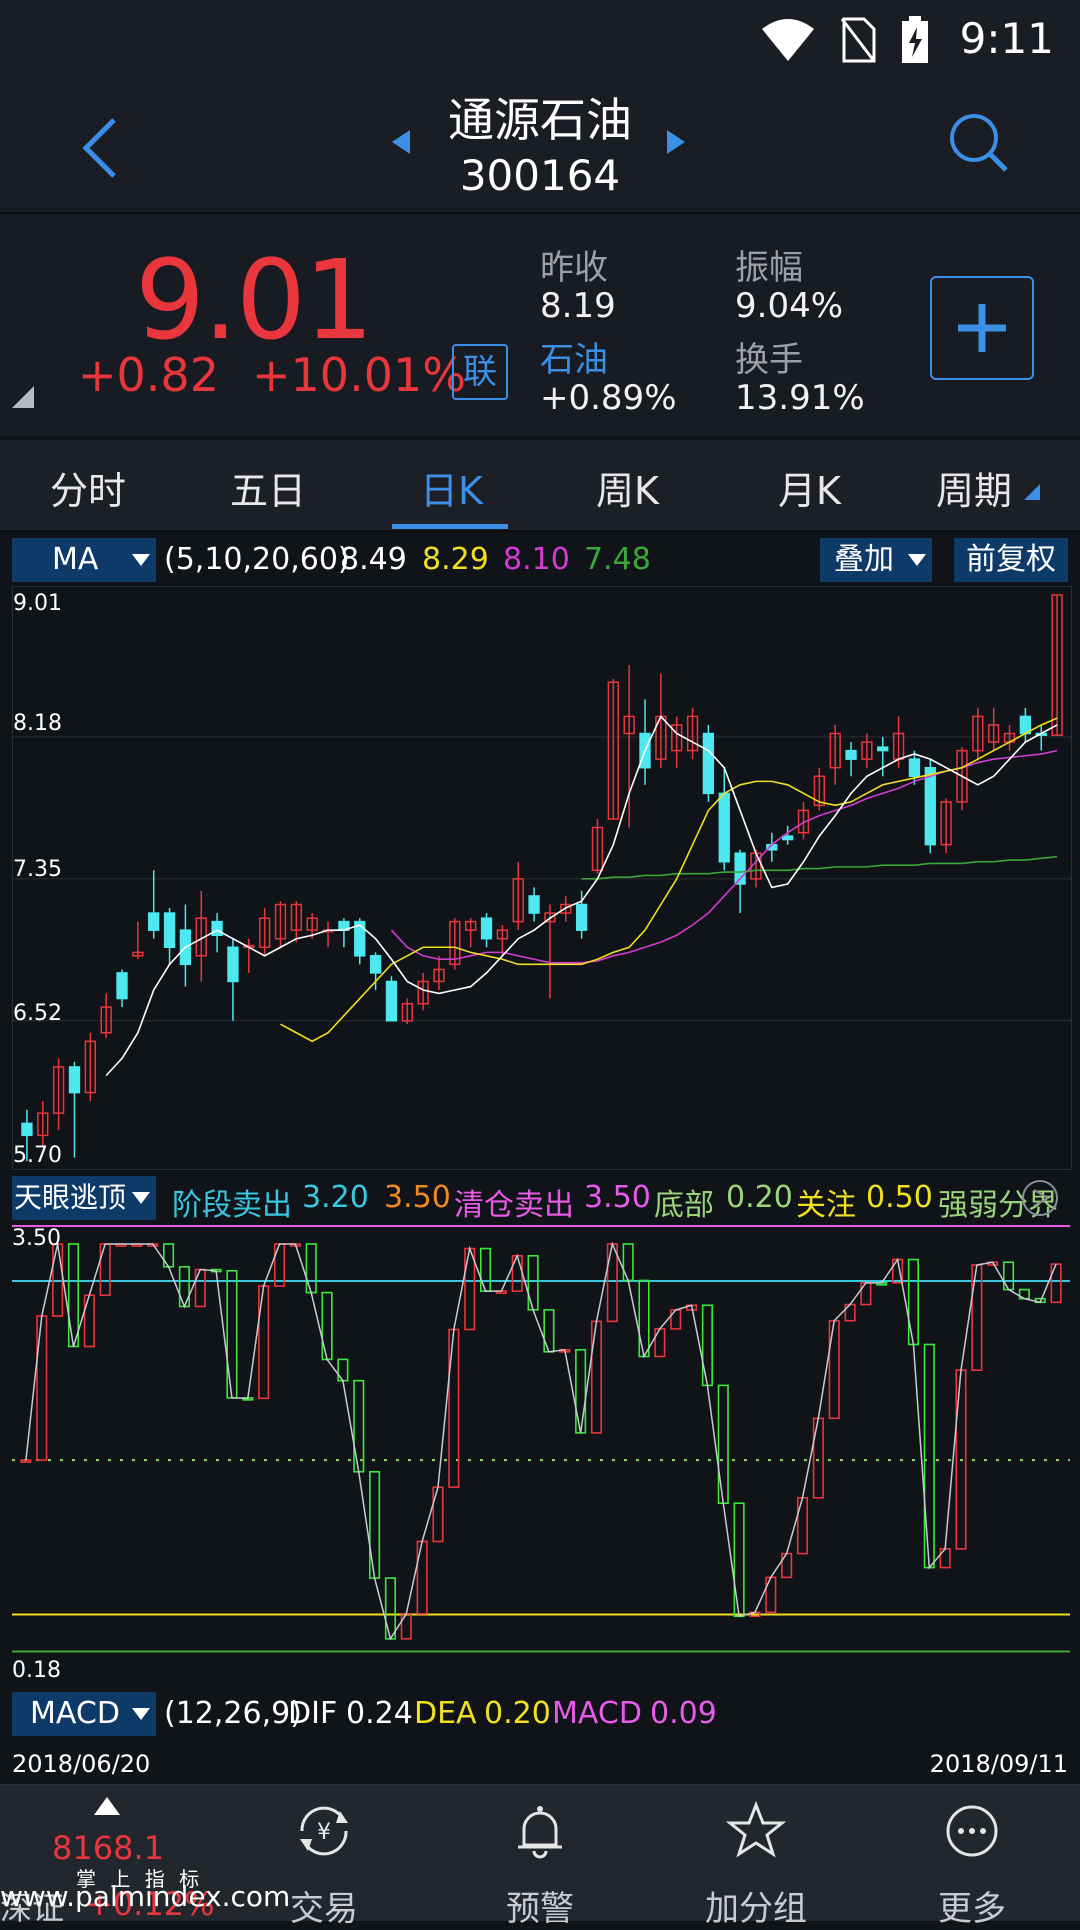 The height and width of the screenshot is (1930, 1080). Describe the element at coordinates (769, 360) in the screenshot. I see `turnover-label: 换手` at that location.